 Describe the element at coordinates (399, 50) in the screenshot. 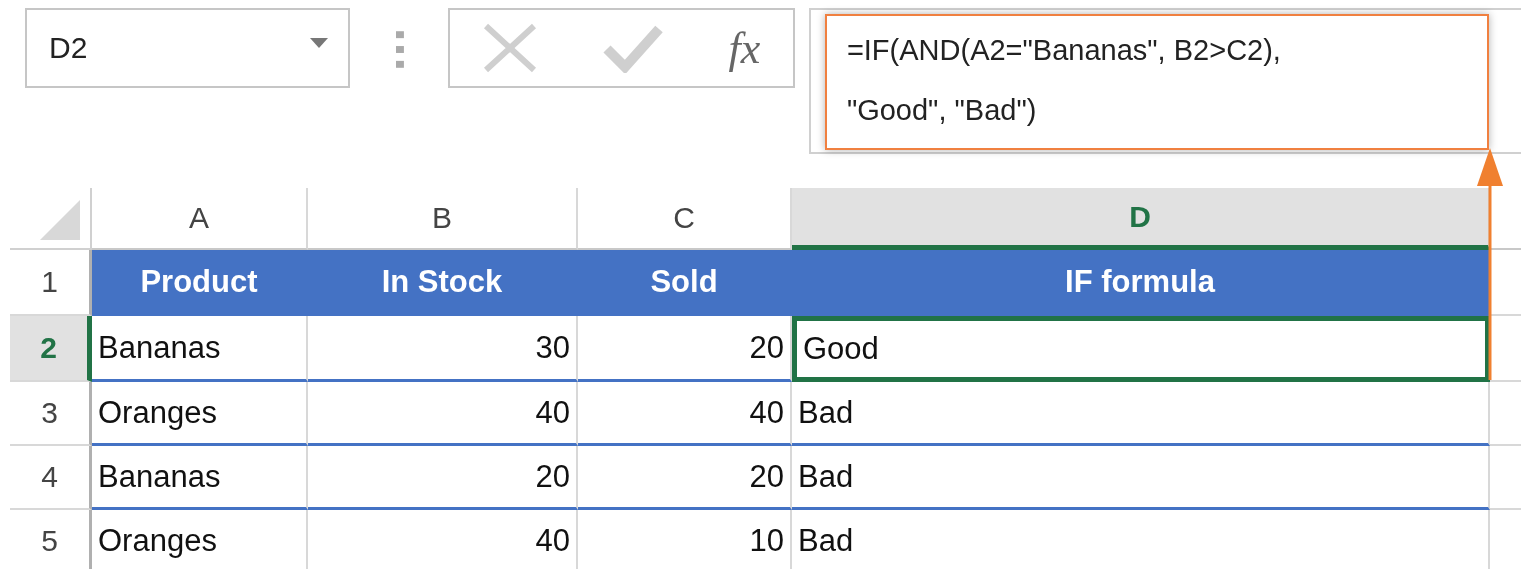

I see `grip-icon` at that location.